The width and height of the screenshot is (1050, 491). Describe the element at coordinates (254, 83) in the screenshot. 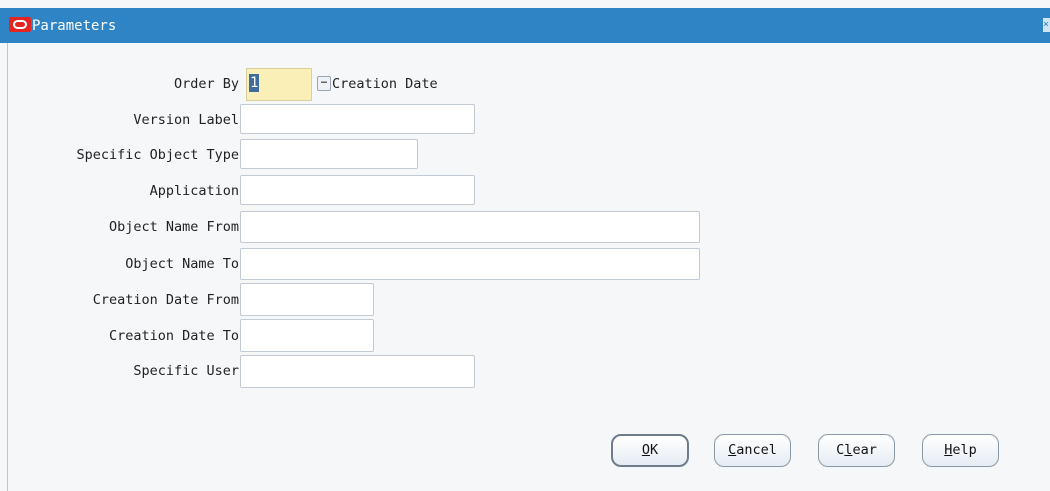

I see `order-by-value: 1` at that location.